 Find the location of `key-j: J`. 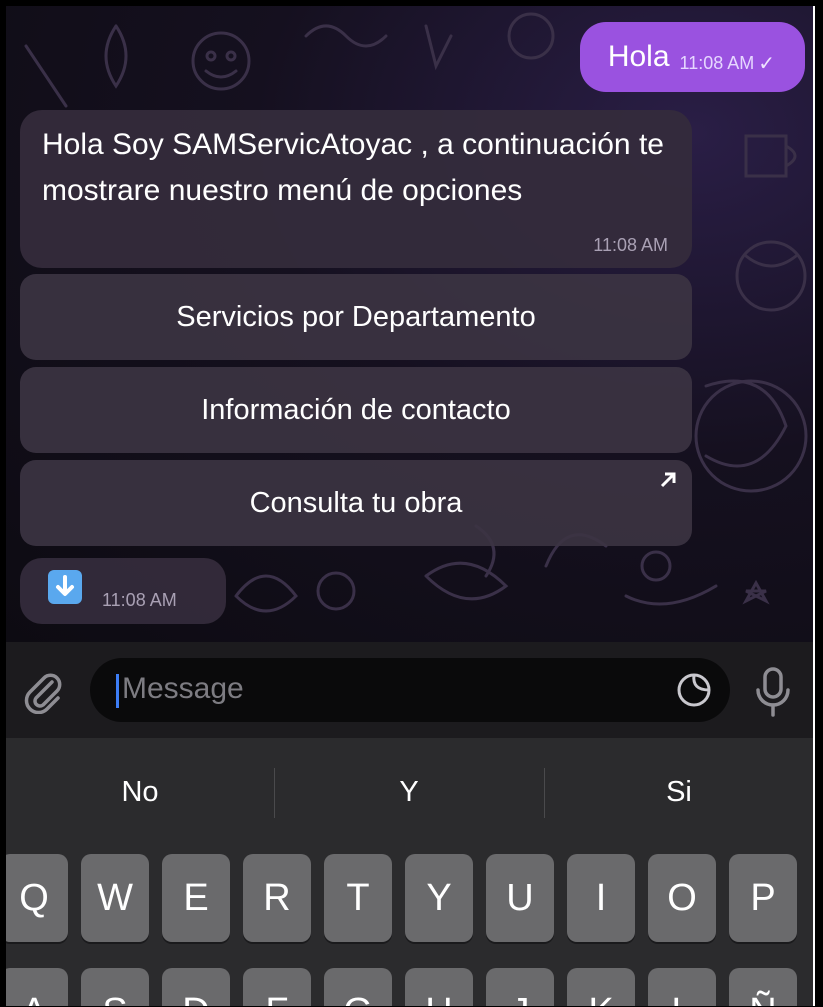

key-j: J is located at coordinates (520, 987).